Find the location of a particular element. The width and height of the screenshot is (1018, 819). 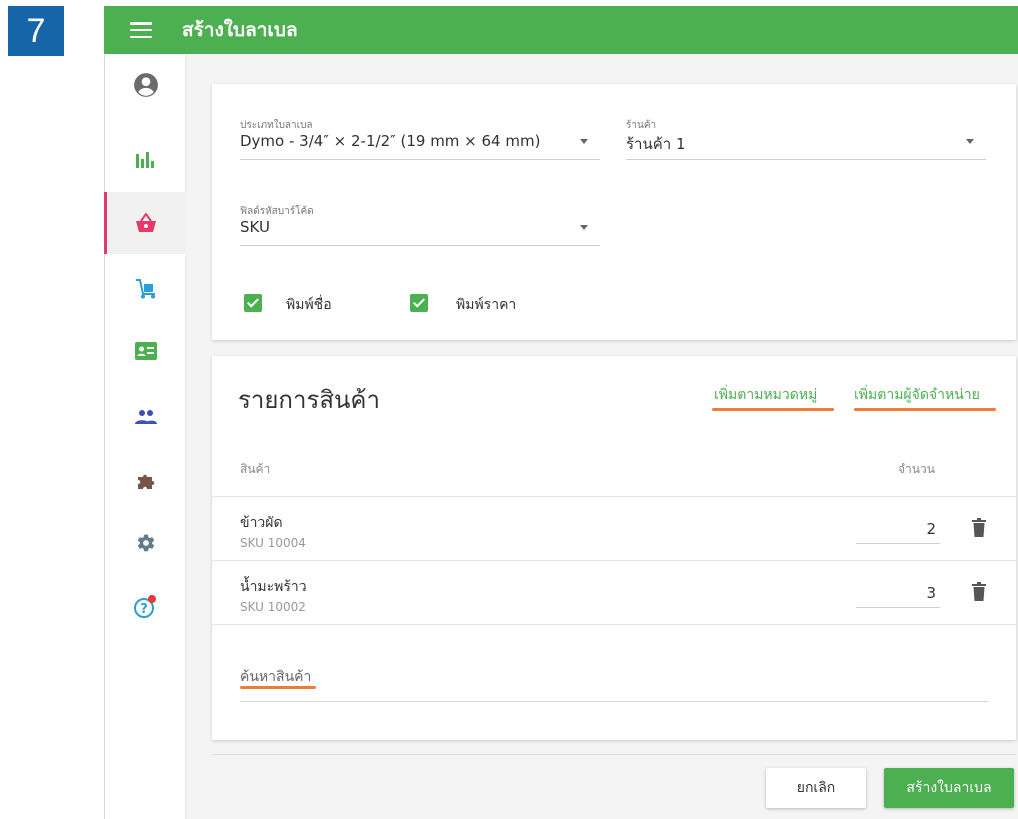

sidebar-item-account is located at coordinates (145, 85).